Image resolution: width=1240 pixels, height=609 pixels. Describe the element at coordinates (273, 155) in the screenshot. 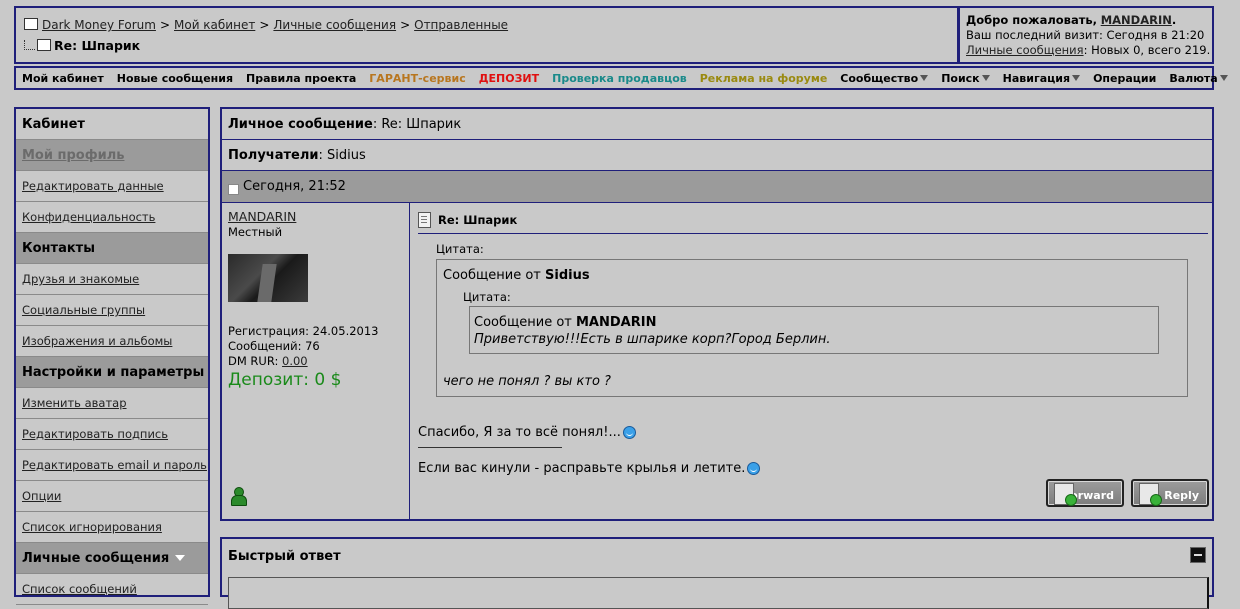

I see `recipients-label: Получатели` at that location.